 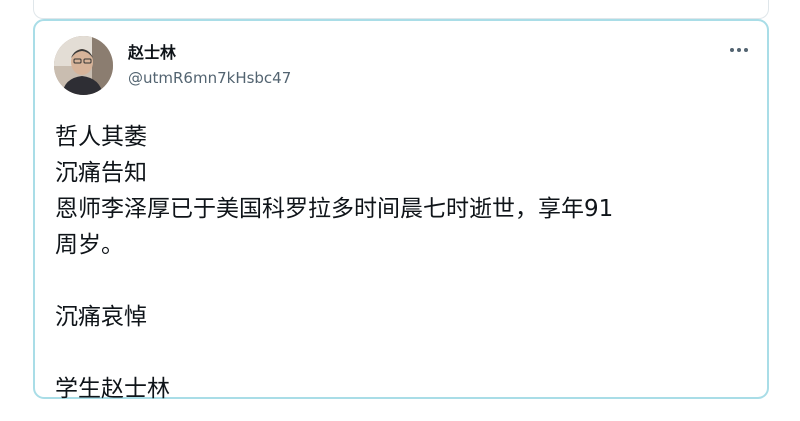 I want to click on tweet-line: 沉痛告知, so click(x=101, y=173).